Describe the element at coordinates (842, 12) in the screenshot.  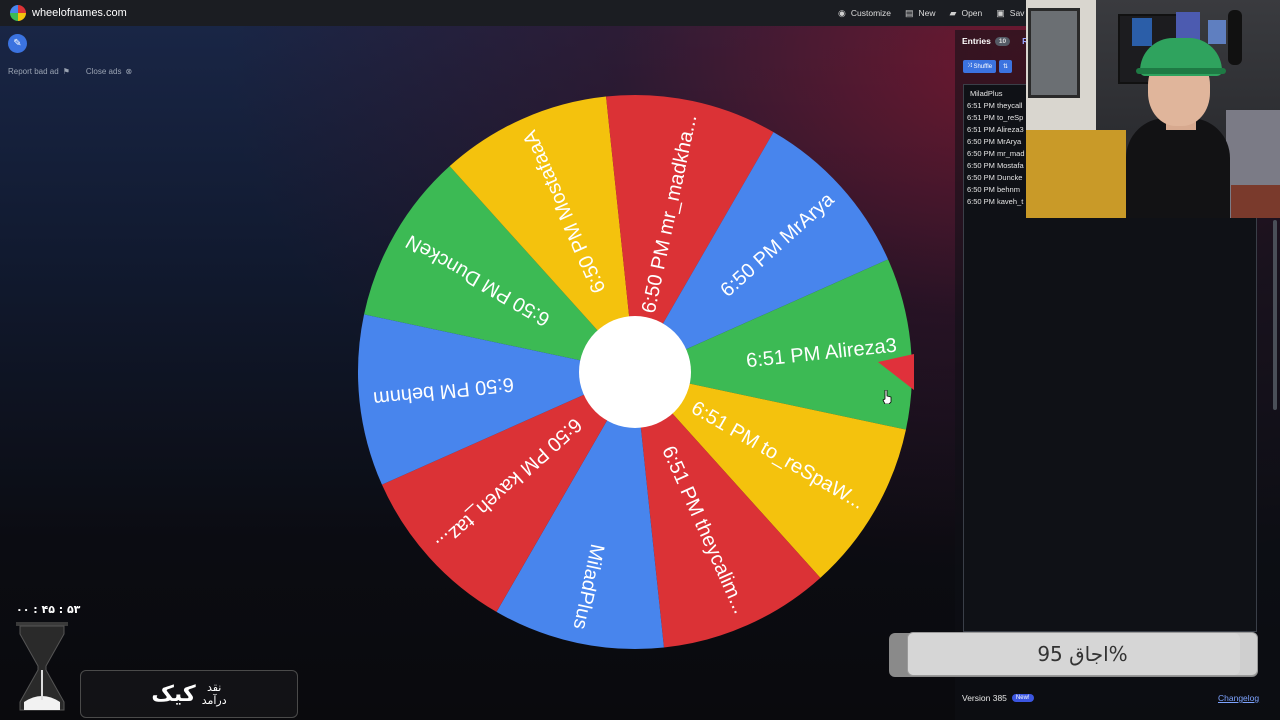
I see `palette-icon: ◉` at that location.